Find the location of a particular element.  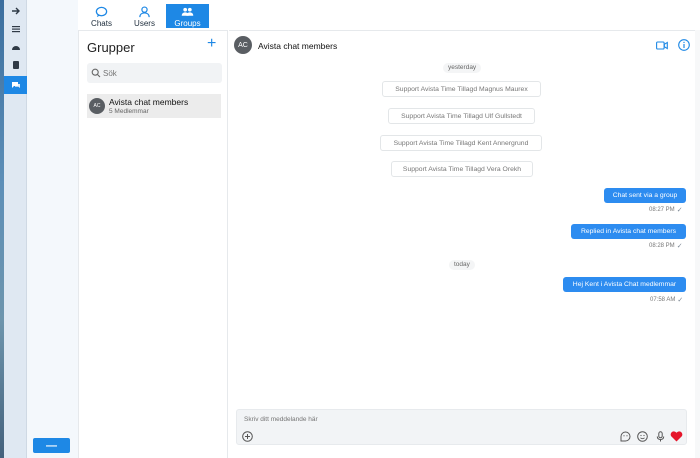

message-bubble: Chat sent via a group is located at coordinates (645, 195).